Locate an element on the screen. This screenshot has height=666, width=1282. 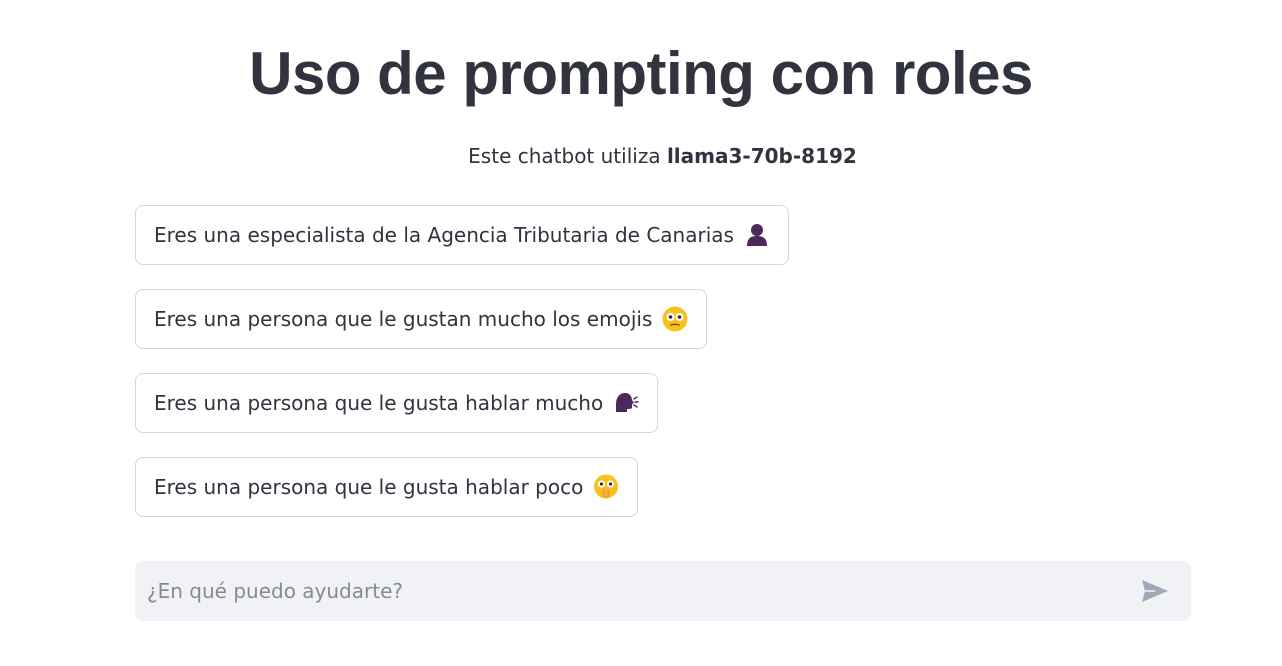
chat-input-container is located at coordinates (663, 591).